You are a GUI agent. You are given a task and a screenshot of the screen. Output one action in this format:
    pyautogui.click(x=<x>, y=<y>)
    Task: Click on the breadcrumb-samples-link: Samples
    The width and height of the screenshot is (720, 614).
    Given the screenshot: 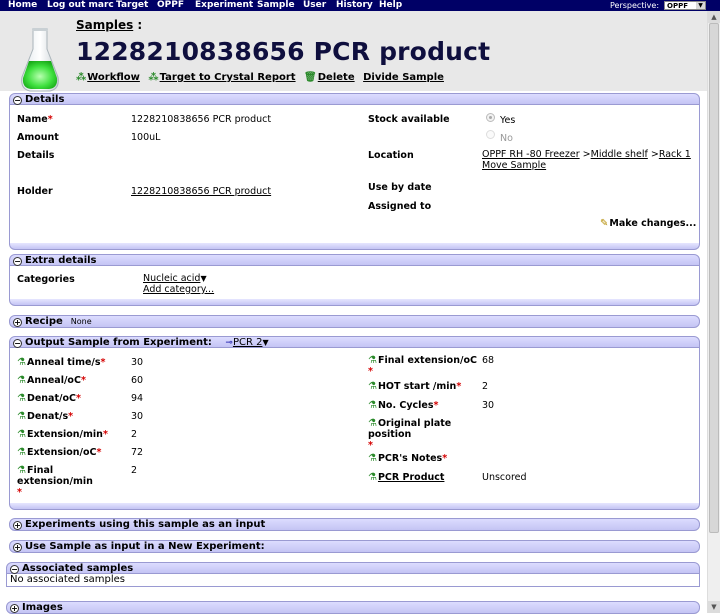 What is the action you would take?
    pyautogui.click(x=104, y=25)
    